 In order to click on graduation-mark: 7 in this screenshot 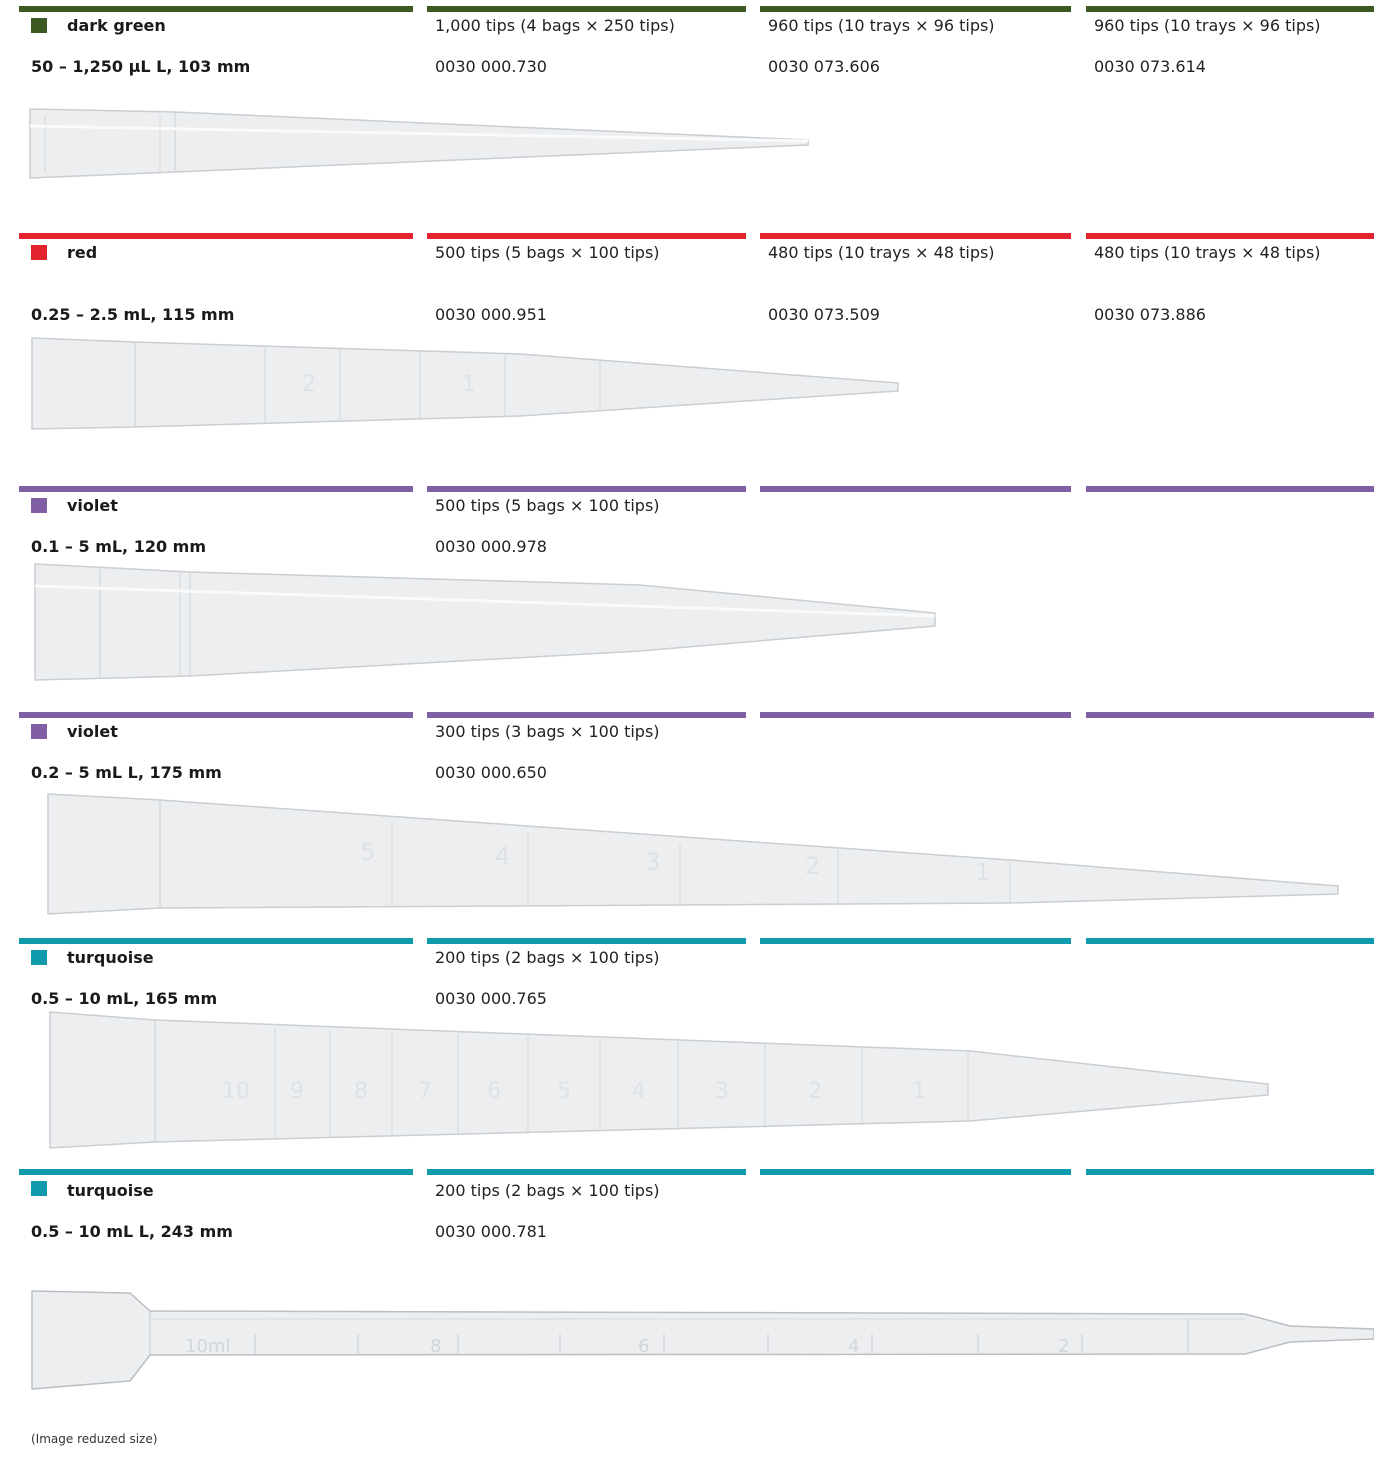, I will do `click(425, 1091)`.